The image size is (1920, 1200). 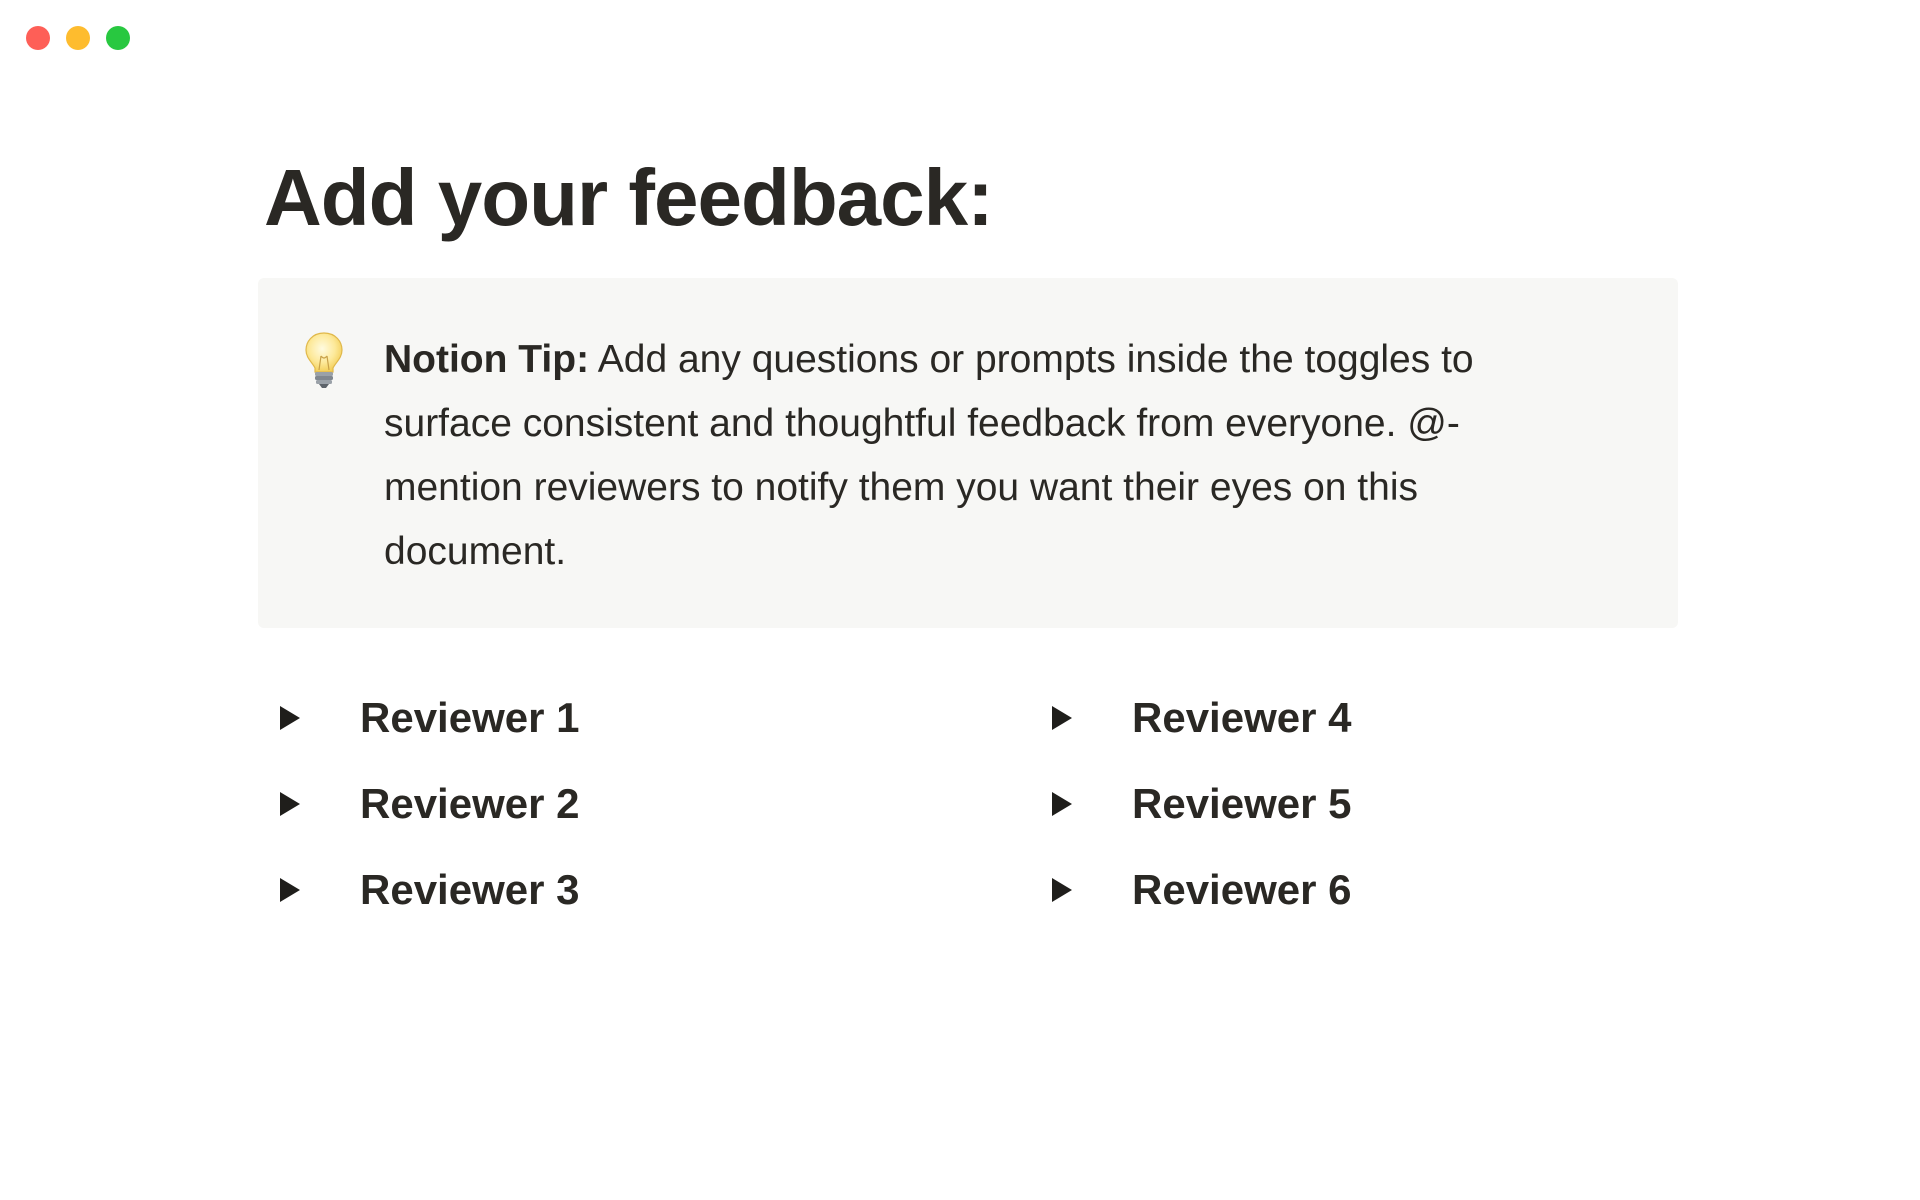 What do you see at coordinates (664, 890) in the screenshot?
I see `toggle-reviewer-3: Reviewer 3` at bounding box center [664, 890].